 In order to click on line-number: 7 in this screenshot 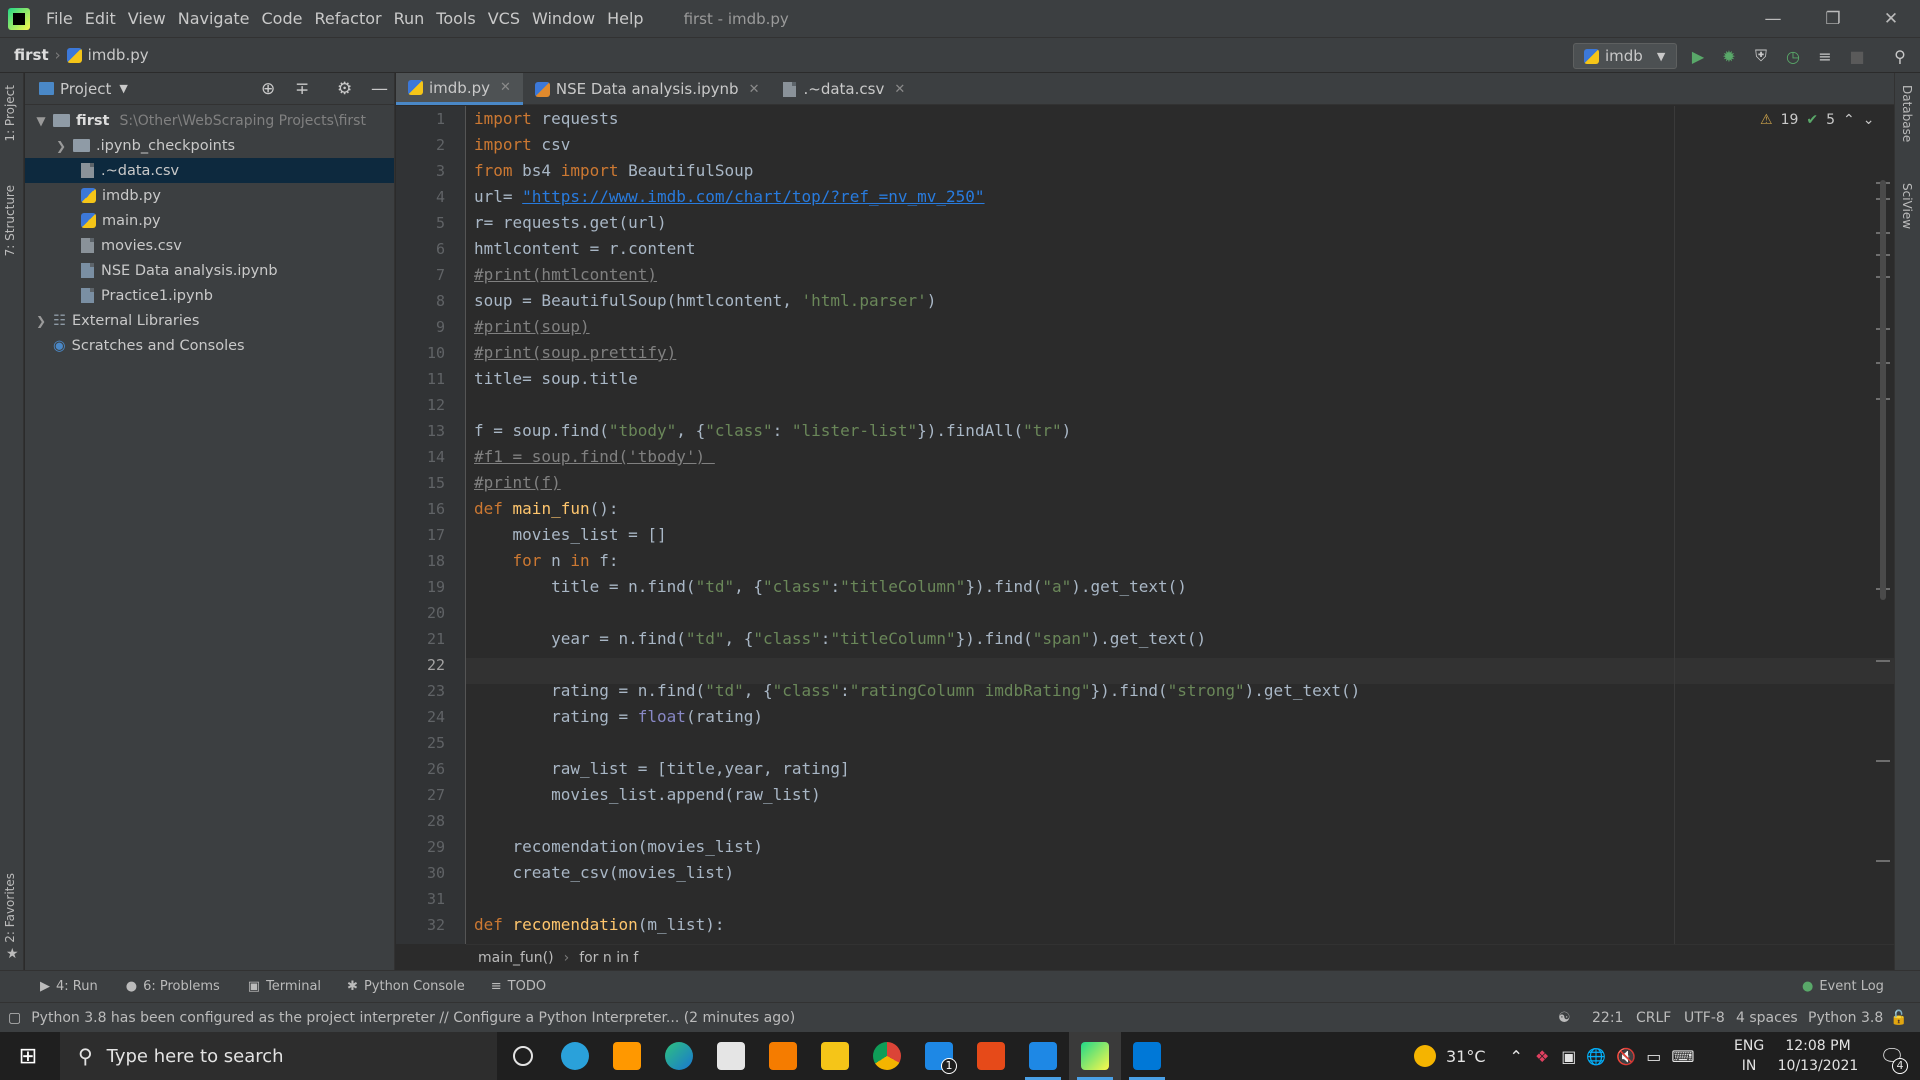, I will do `click(425, 275)`.